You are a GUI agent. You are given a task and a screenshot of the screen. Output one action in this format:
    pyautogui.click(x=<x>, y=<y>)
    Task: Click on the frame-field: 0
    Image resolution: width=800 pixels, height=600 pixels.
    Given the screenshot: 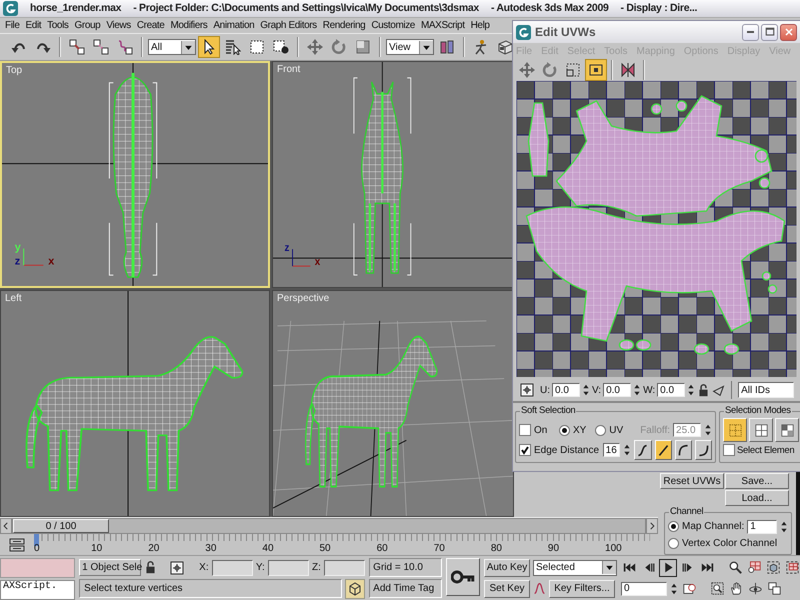 What is the action you would take?
    pyautogui.click(x=644, y=589)
    